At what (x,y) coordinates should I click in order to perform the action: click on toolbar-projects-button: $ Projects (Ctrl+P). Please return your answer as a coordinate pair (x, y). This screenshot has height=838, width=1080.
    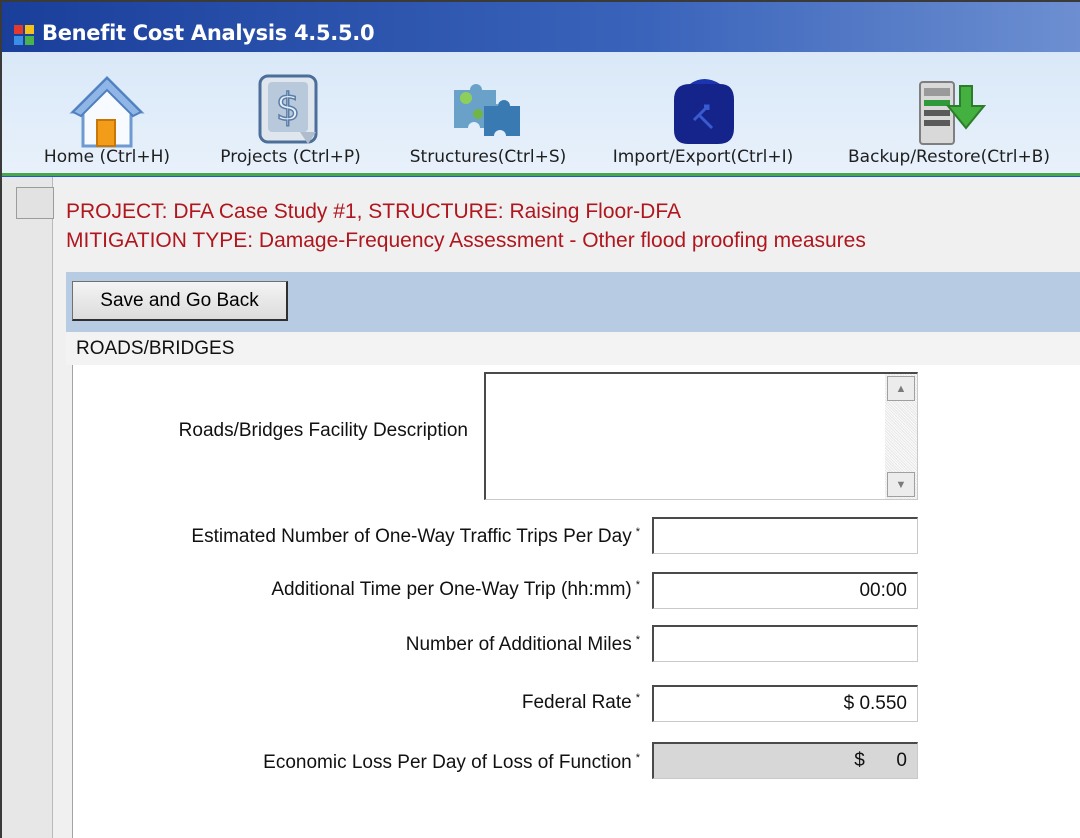
    Looking at the image, I should click on (290, 112).